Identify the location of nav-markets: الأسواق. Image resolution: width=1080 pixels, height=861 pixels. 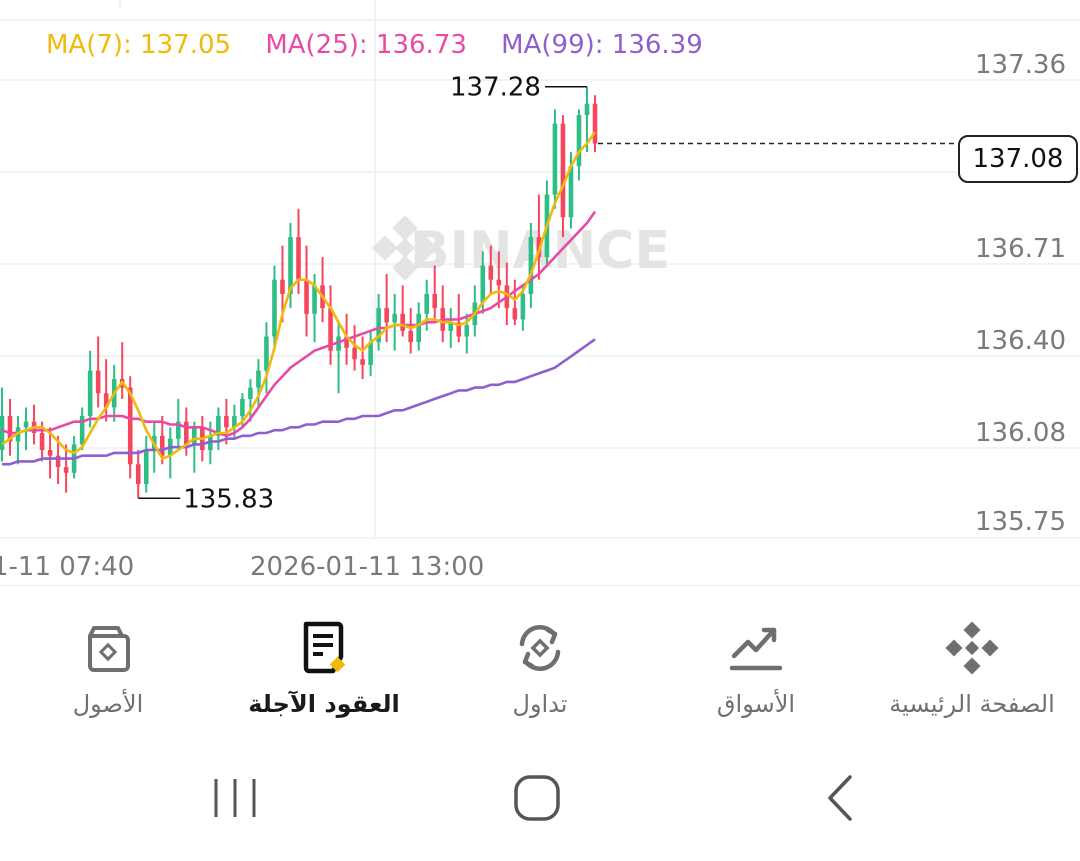
(756, 667).